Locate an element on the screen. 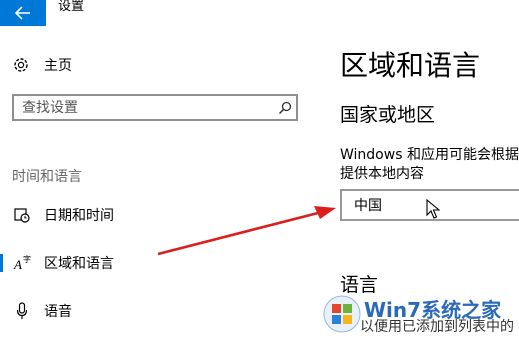 The height and width of the screenshot is (342, 519). sidebar-item-label: 日期和时间 is located at coordinates (79, 216).